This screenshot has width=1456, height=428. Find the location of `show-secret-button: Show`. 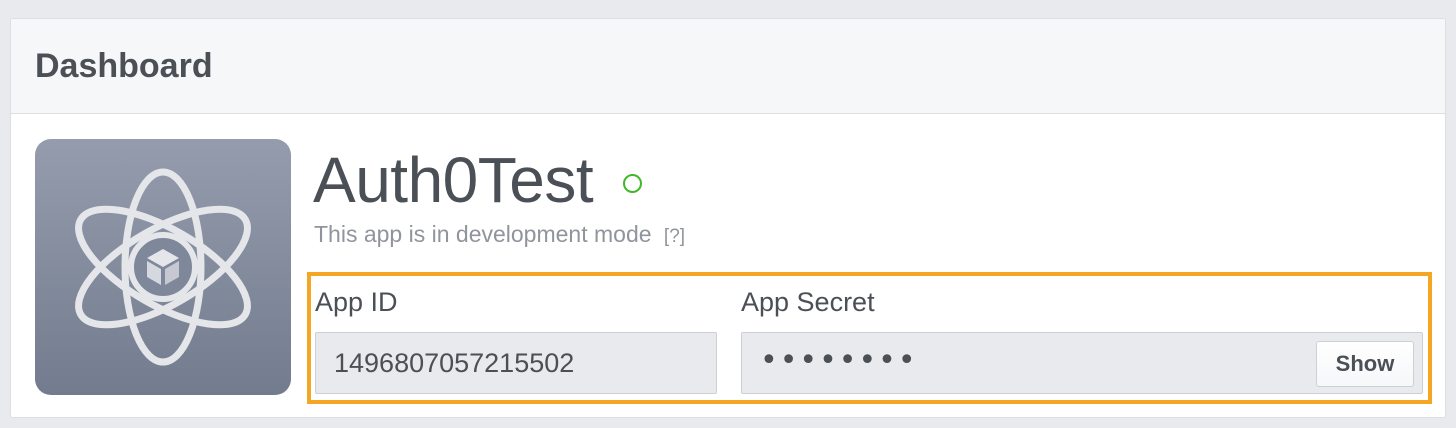

show-secret-button: Show is located at coordinates (1365, 364).